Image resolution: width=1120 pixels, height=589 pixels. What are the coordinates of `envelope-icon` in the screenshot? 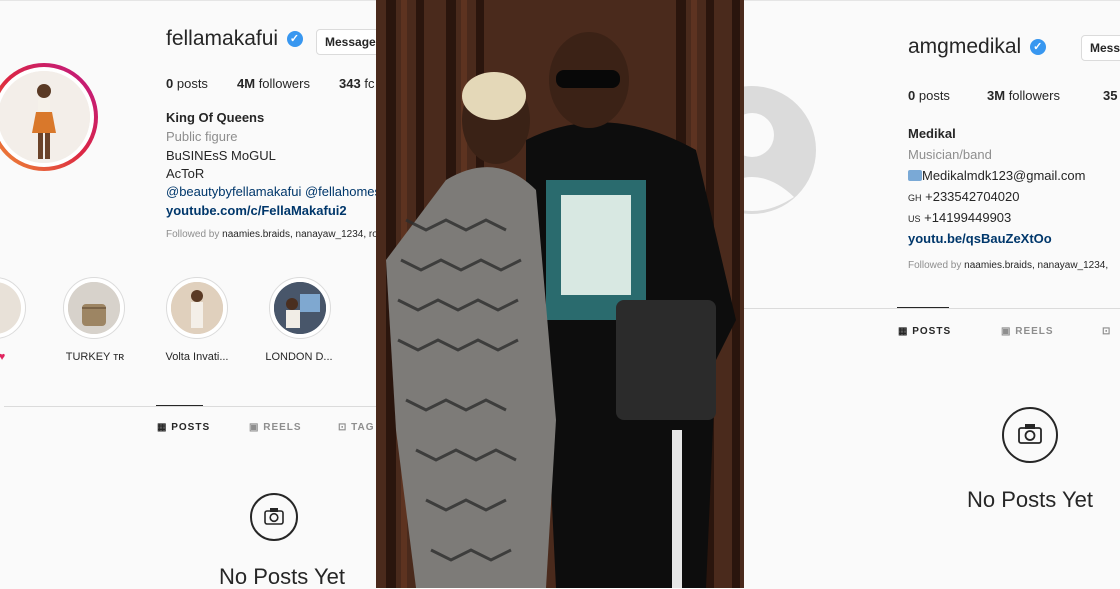 It's located at (915, 175).